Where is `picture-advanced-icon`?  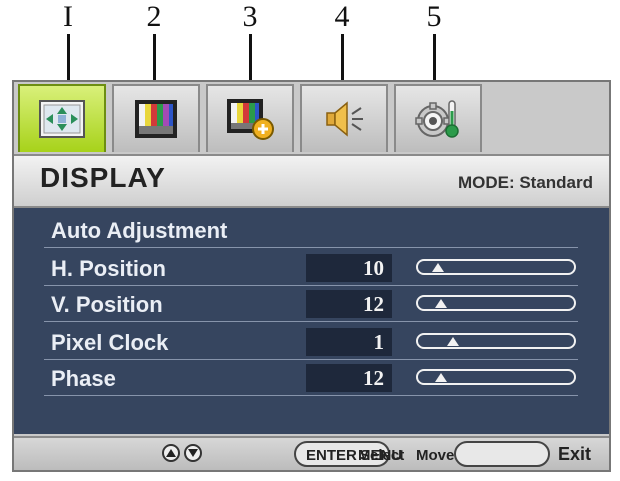 picture-advanced-icon is located at coordinates (250, 119).